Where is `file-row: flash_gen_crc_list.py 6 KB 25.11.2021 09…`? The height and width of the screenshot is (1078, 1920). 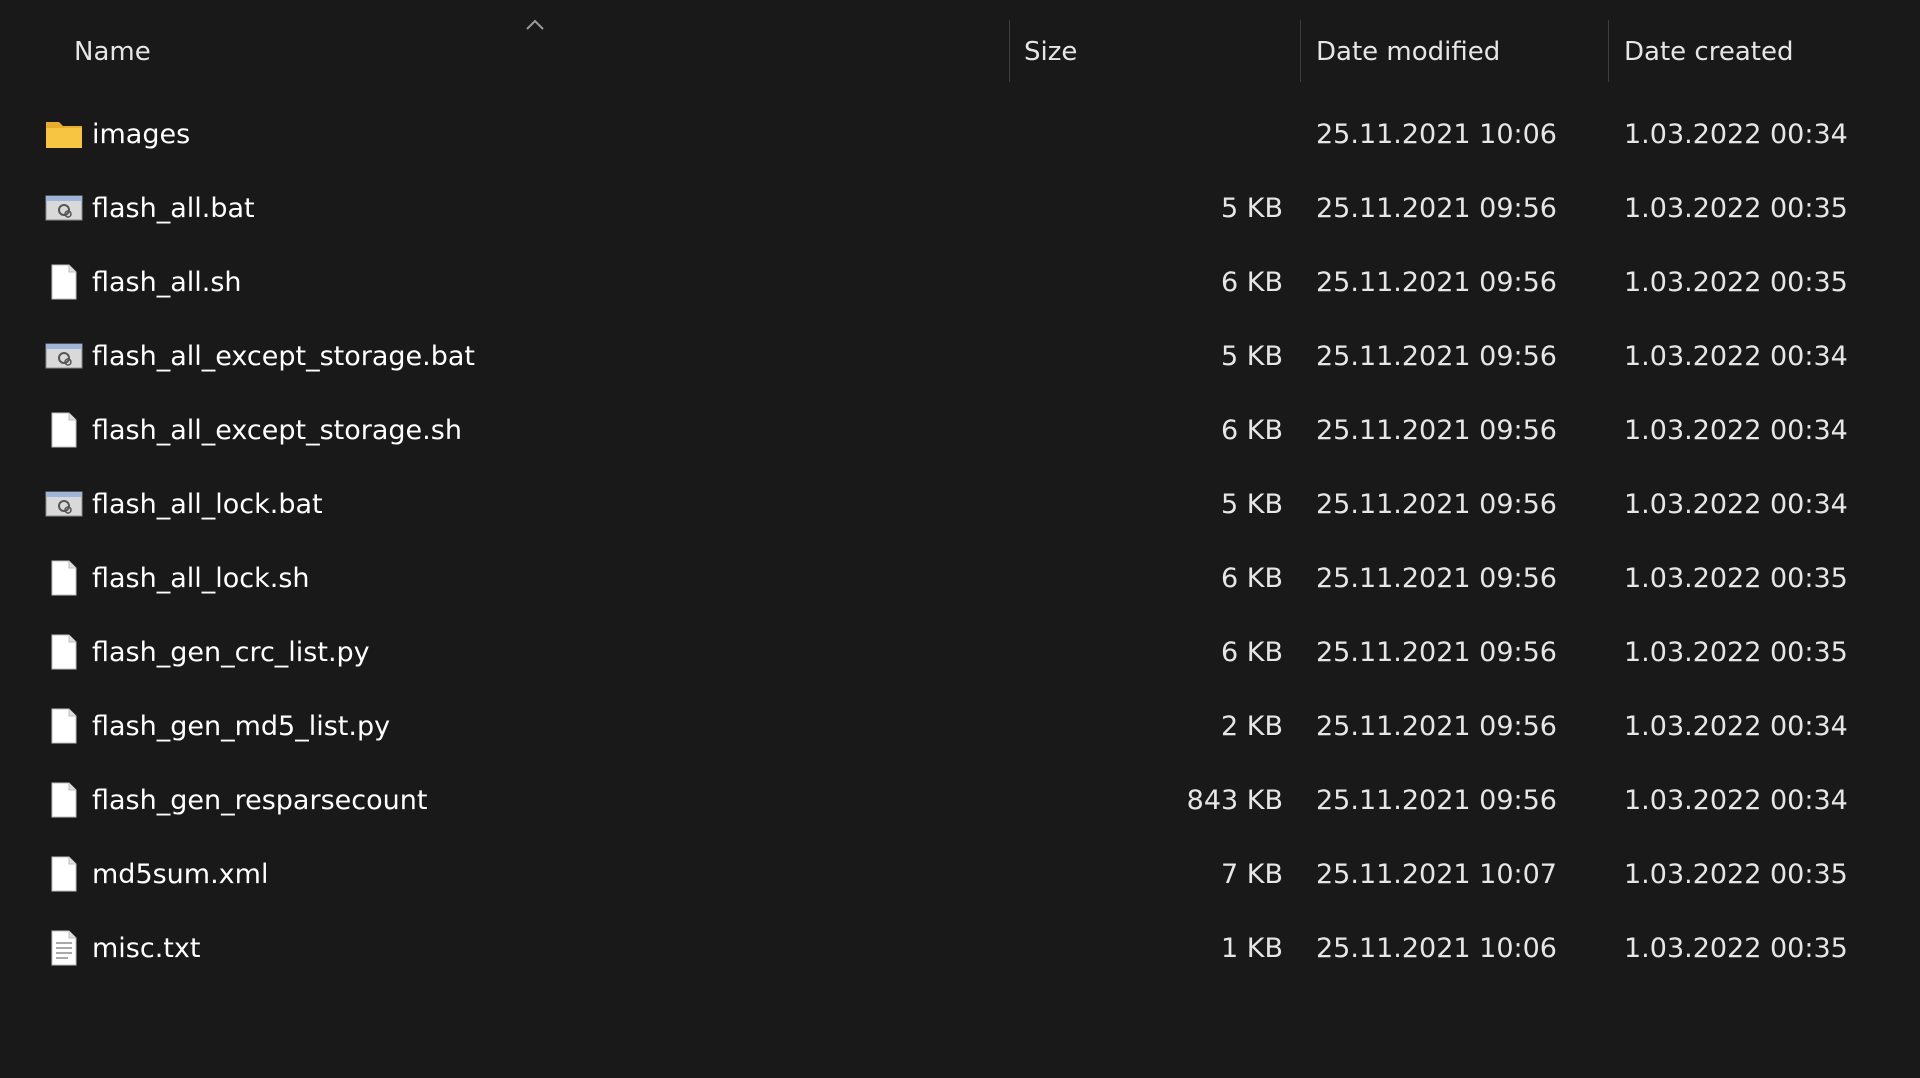 file-row: flash_gen_crc_list.py 6 KB 25.11.2021 09… is located at coordinates (960, 653).